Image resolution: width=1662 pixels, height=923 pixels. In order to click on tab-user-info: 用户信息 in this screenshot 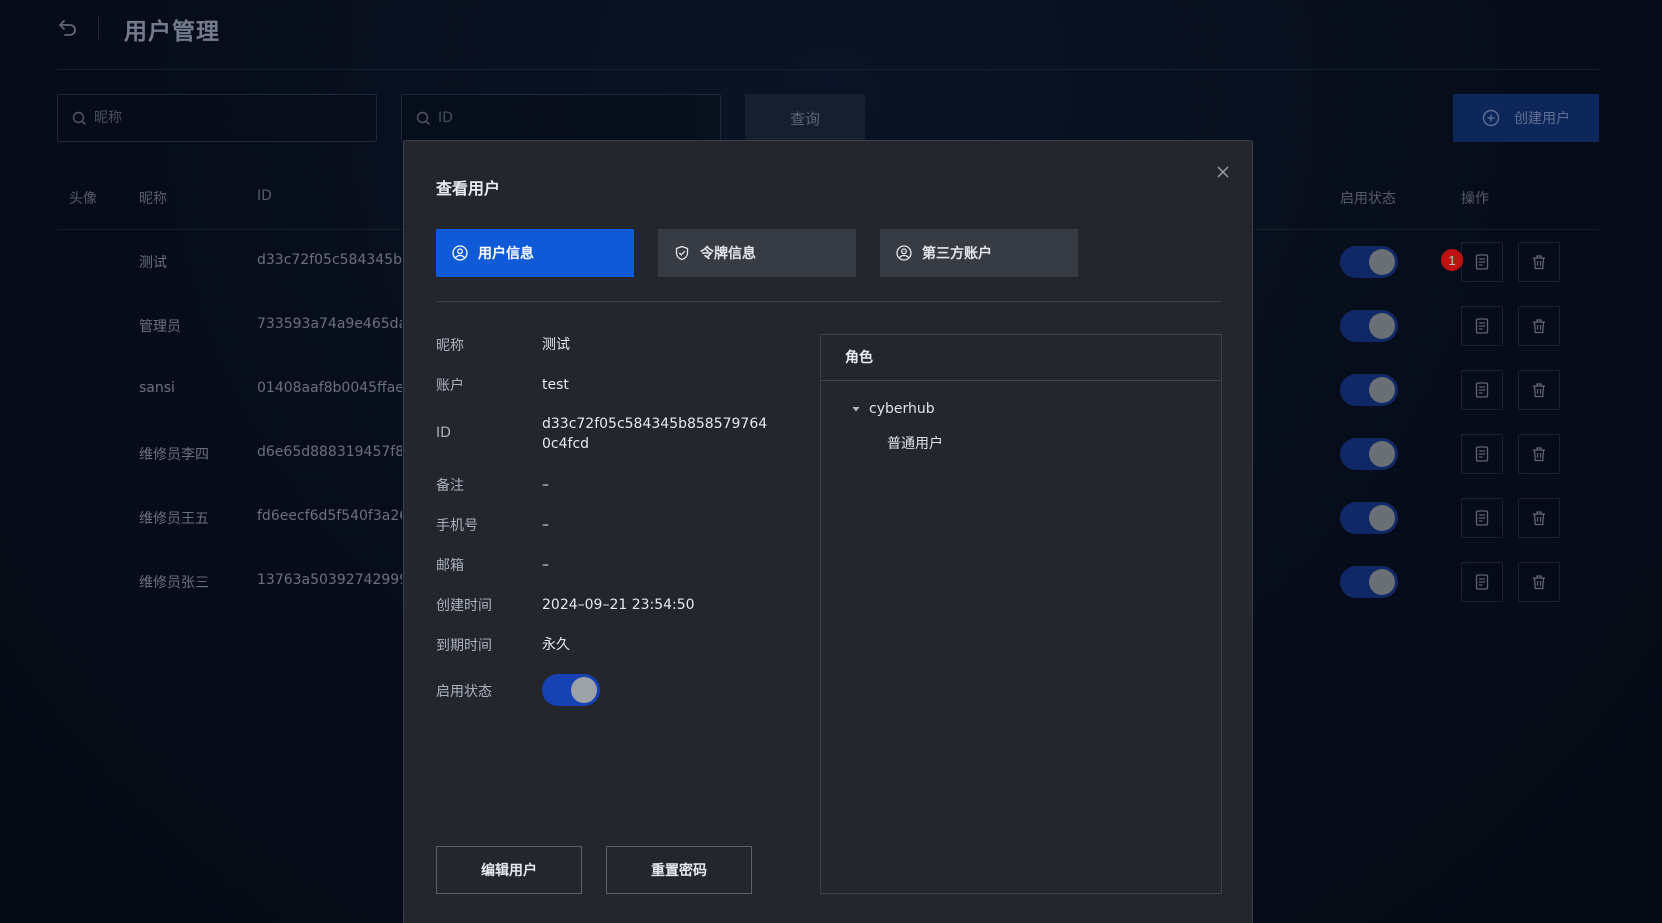, I will do `click(535, 253)`.